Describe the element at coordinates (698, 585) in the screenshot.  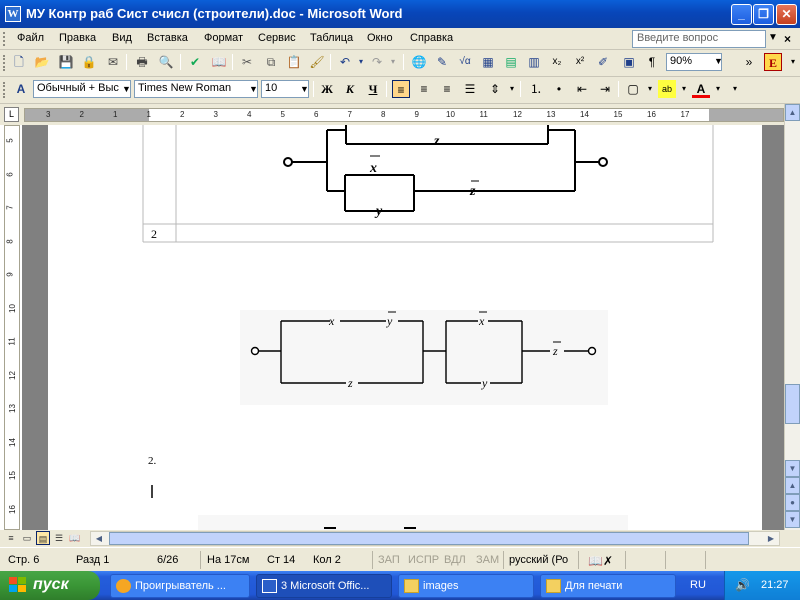
I see `language-indicator: RU` at that location.